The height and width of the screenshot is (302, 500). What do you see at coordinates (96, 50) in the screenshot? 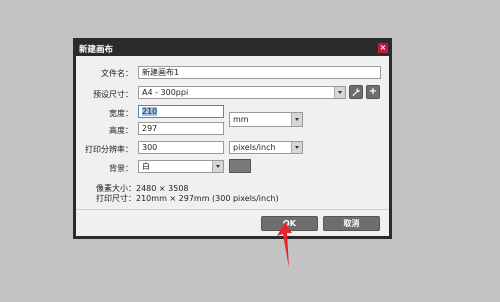
I see `dialog-title: 新建画布` at bounding box center [96, 50].